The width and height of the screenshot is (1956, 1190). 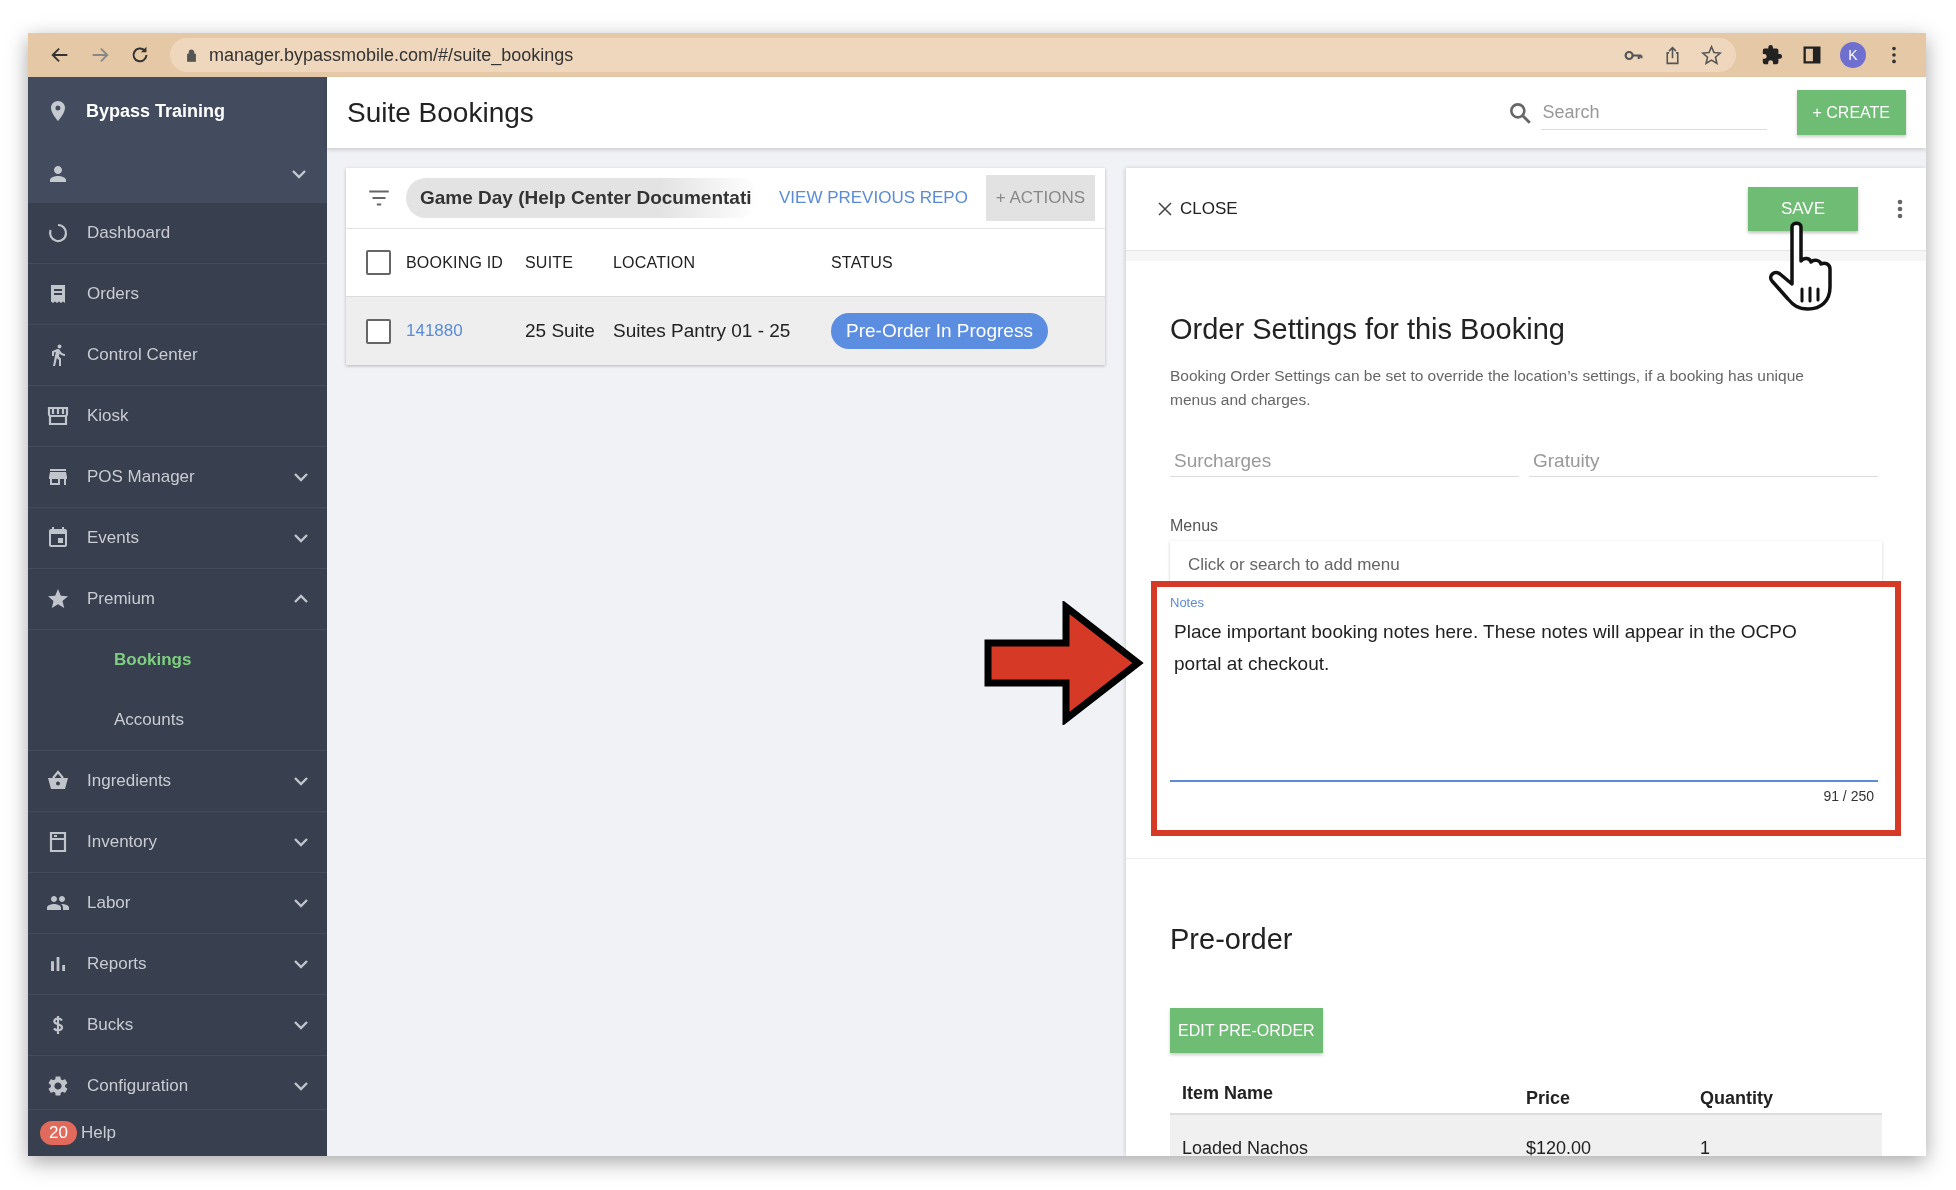 I want to click on column-header: BOOKING ID, so click(x=455, y=262).